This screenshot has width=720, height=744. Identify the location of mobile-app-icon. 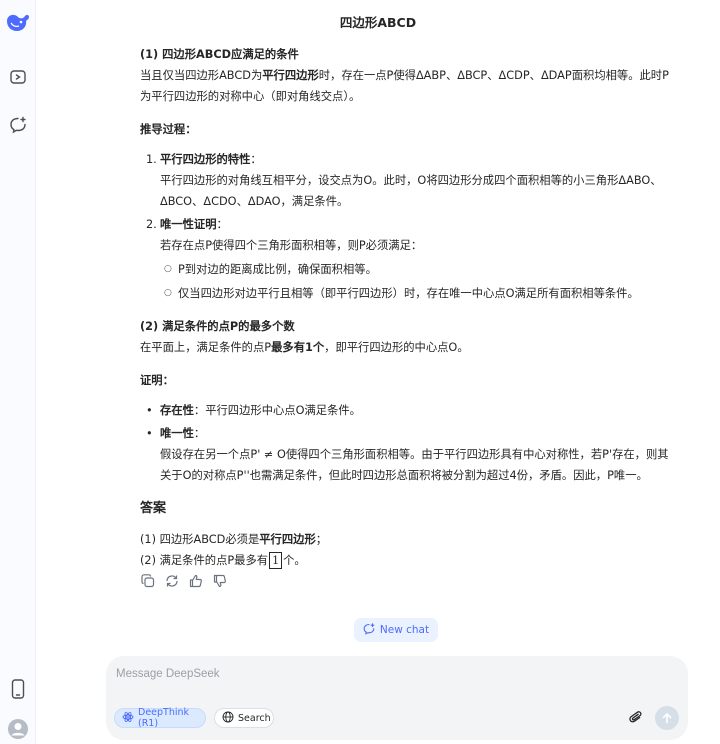
(18, 689).